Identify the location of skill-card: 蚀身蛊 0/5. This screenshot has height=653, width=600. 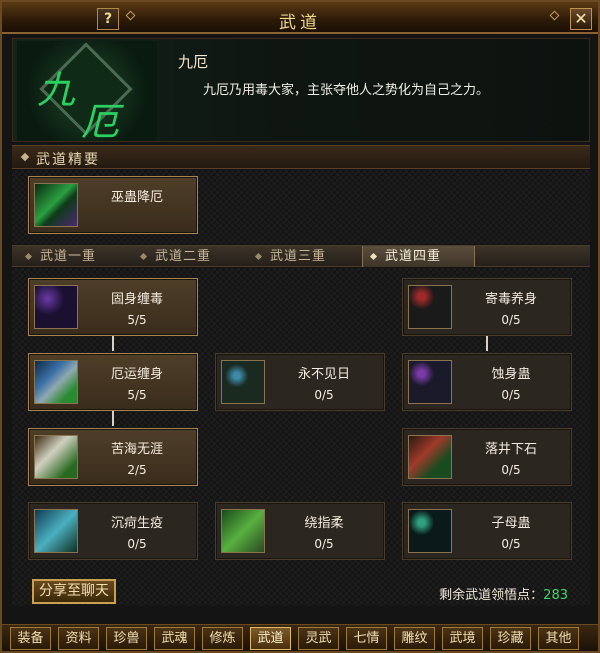
(487, 382).